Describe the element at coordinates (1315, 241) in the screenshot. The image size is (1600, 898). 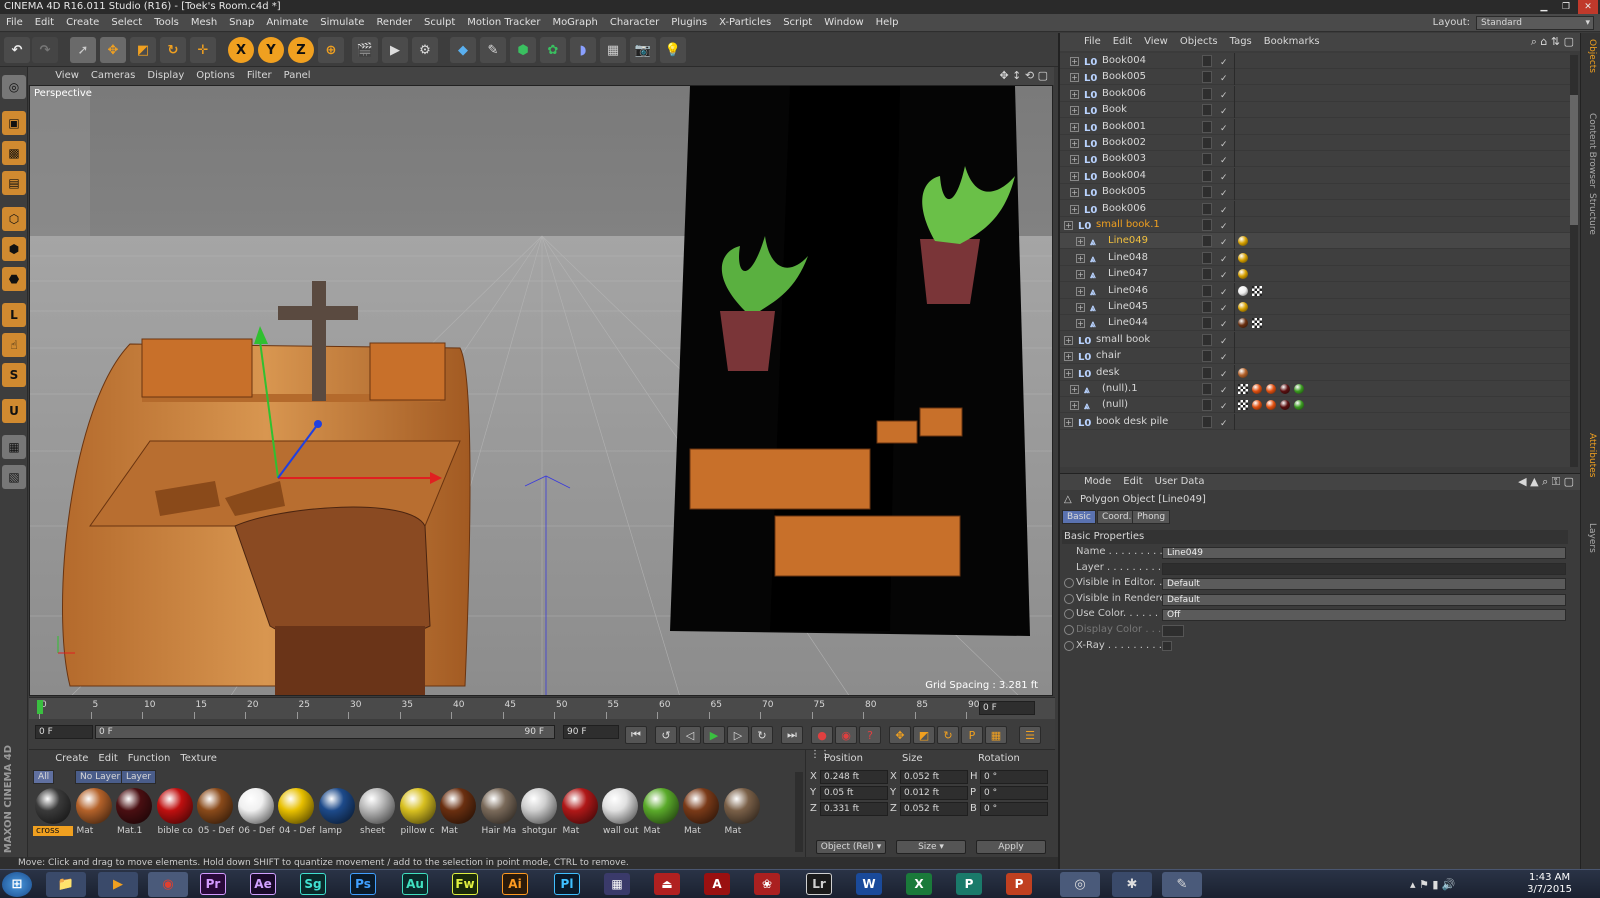
I see `object-row: + ⩓ Line049 ✓` at that location.